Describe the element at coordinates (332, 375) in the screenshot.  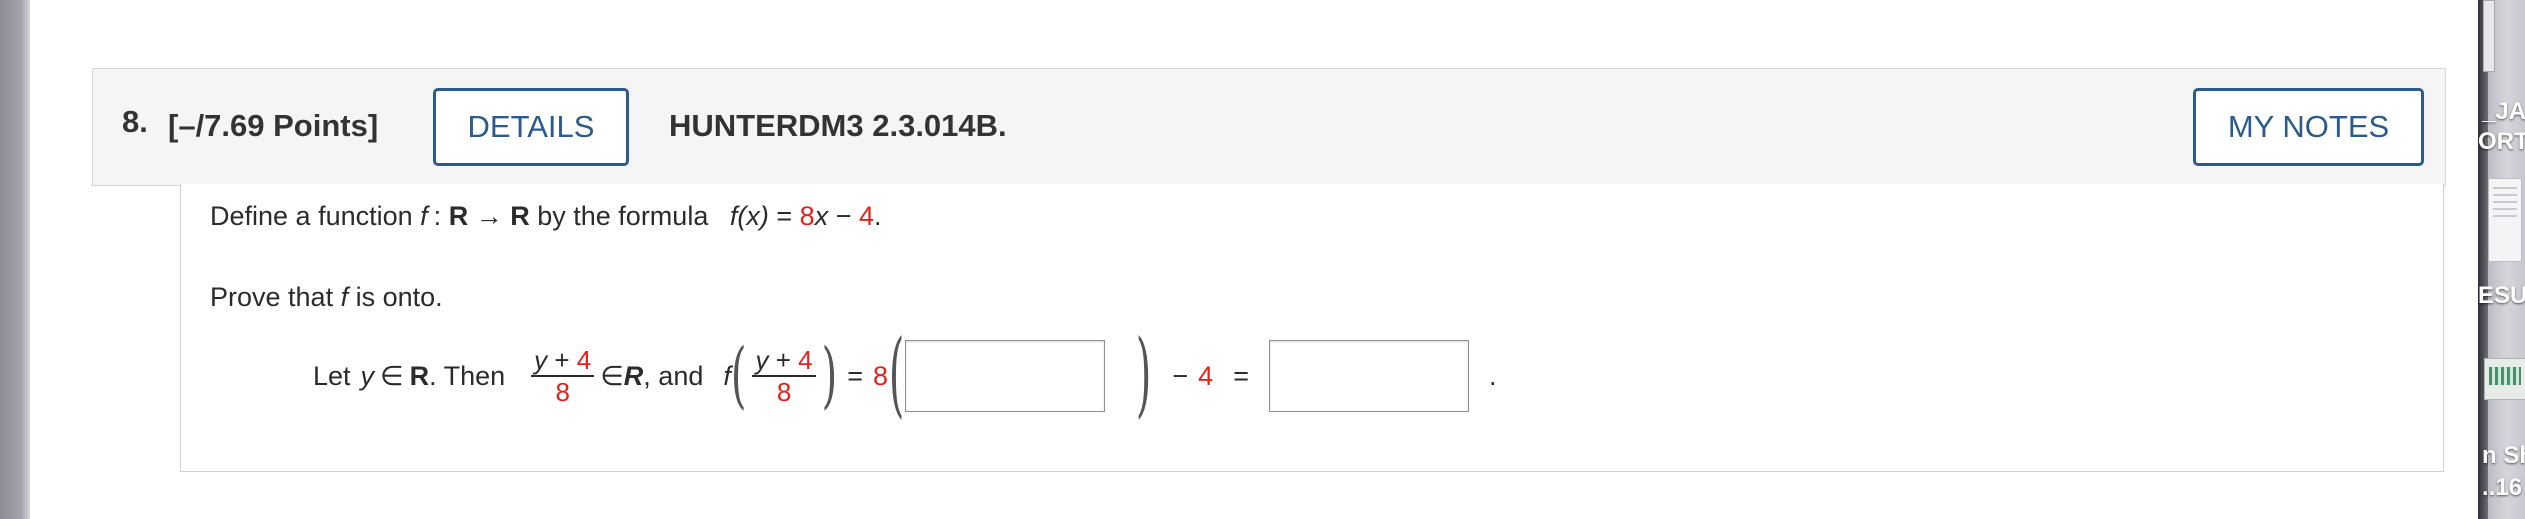
I see `let-text: Let` at that location.